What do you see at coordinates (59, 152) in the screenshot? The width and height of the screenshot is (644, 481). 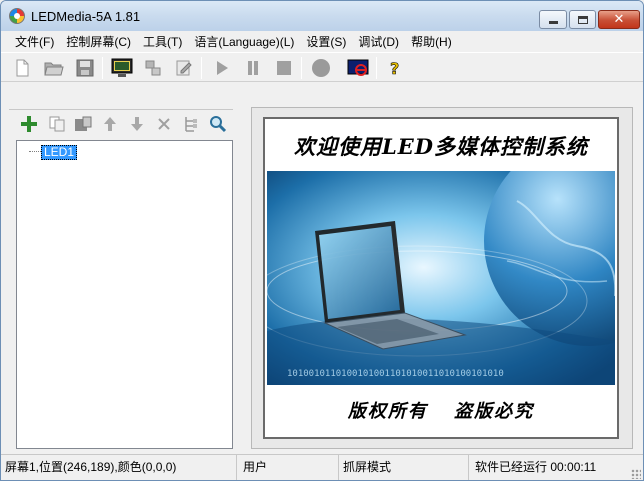 I see `tree-item-led1: LED1` at bounding box center [59, 152].